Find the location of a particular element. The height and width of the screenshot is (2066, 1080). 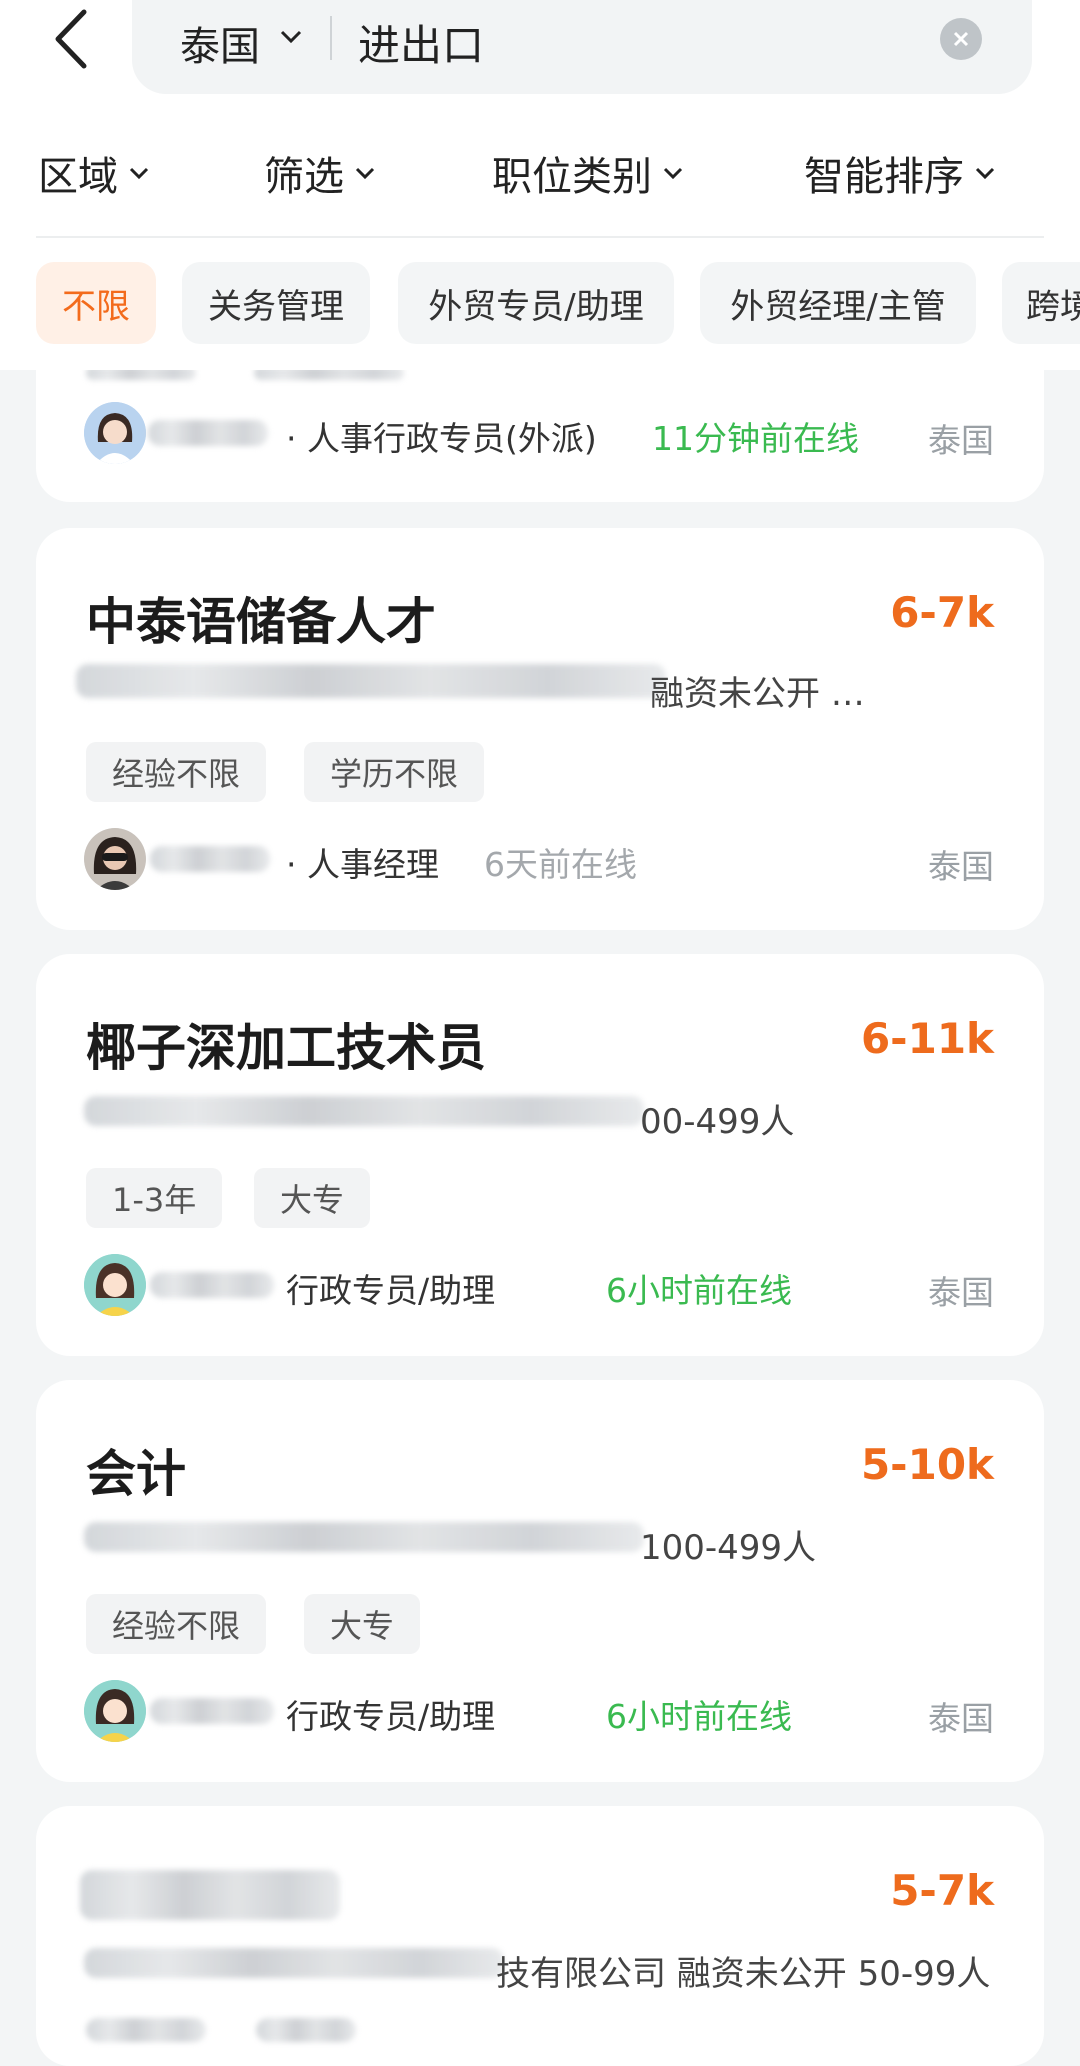

chip-all: 不限 is located at coordinates (96, 303).